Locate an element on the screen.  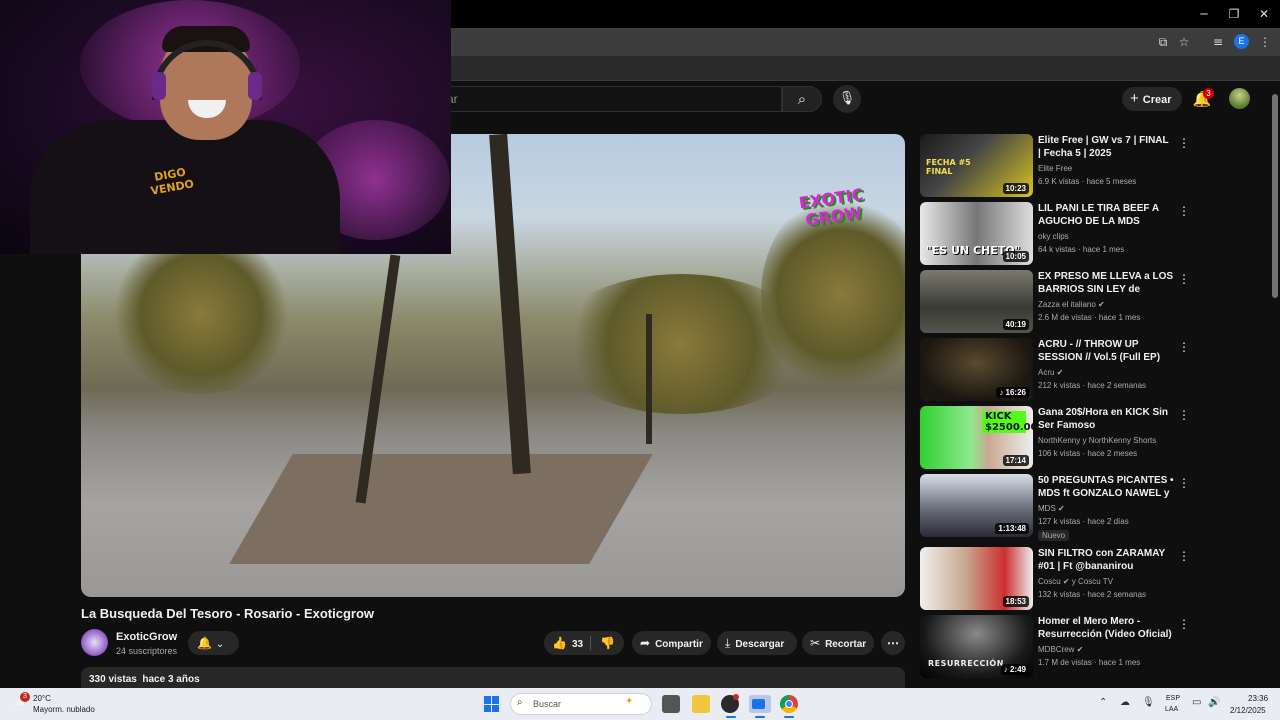
share-label: Compartir is located at coordinates (679, 644).